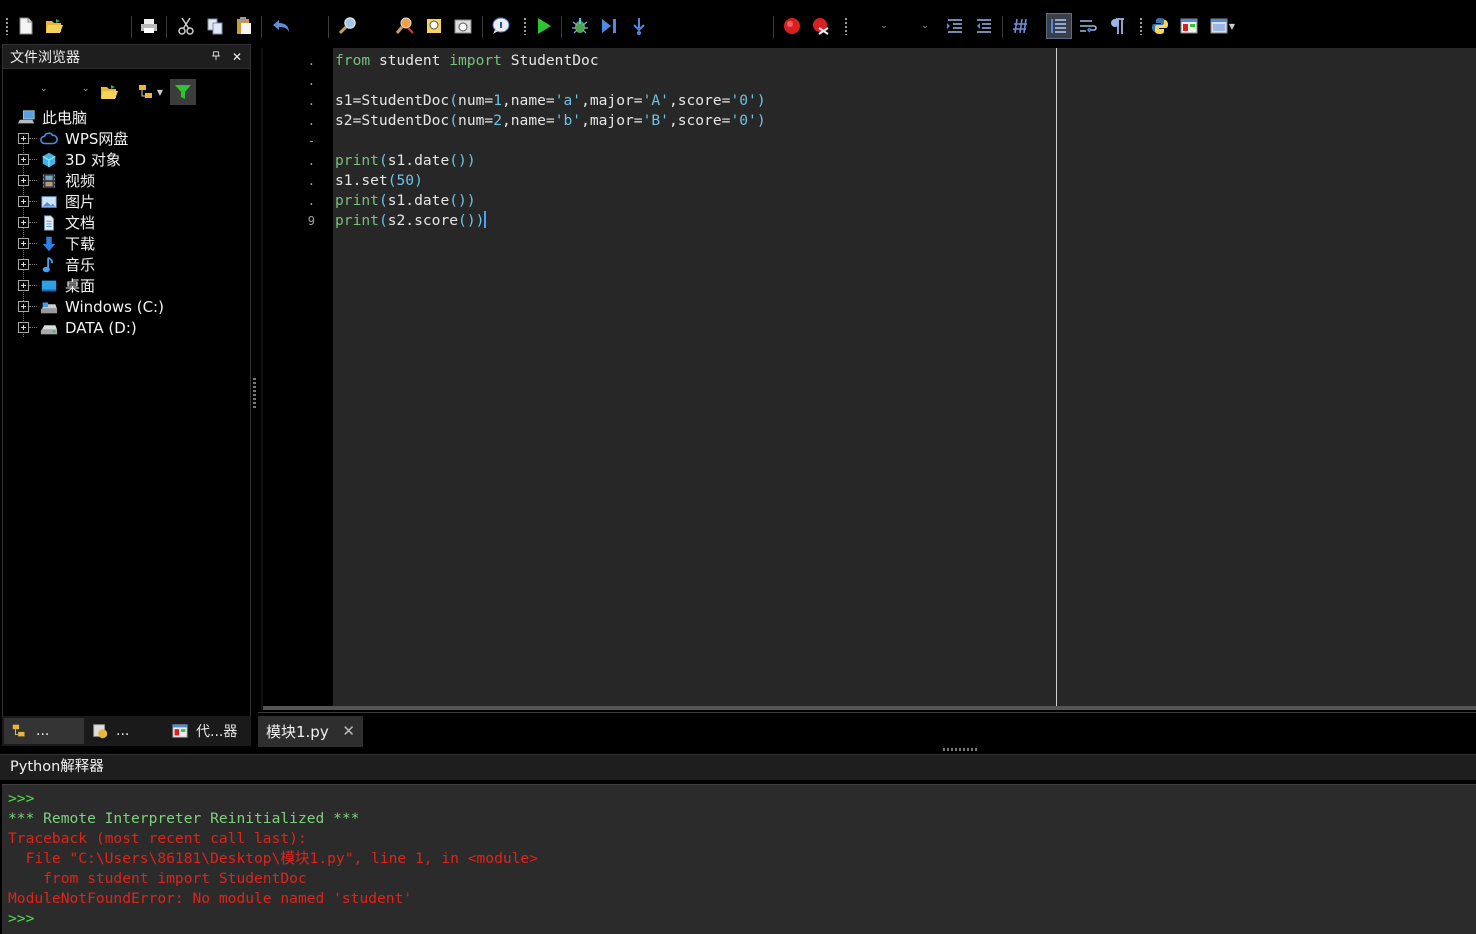  What do you see at coordinates (149, 26) in the screenshot?
I see `print-button` at bounding box center [149, 26].